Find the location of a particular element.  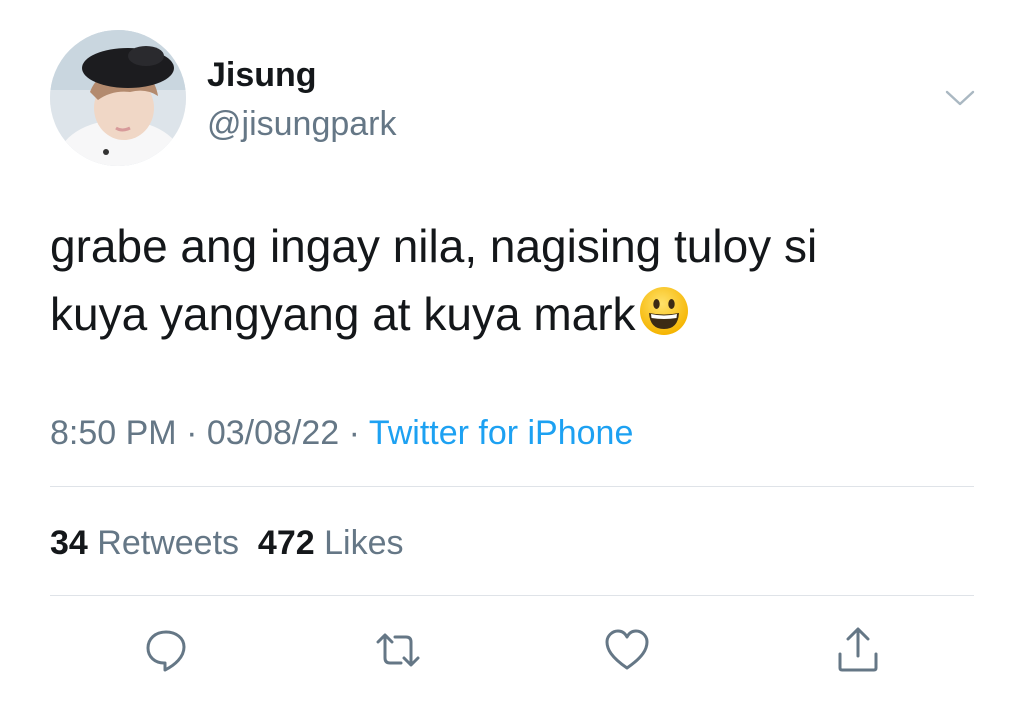

likes-count: 472 is located at coordinates (286, 543).